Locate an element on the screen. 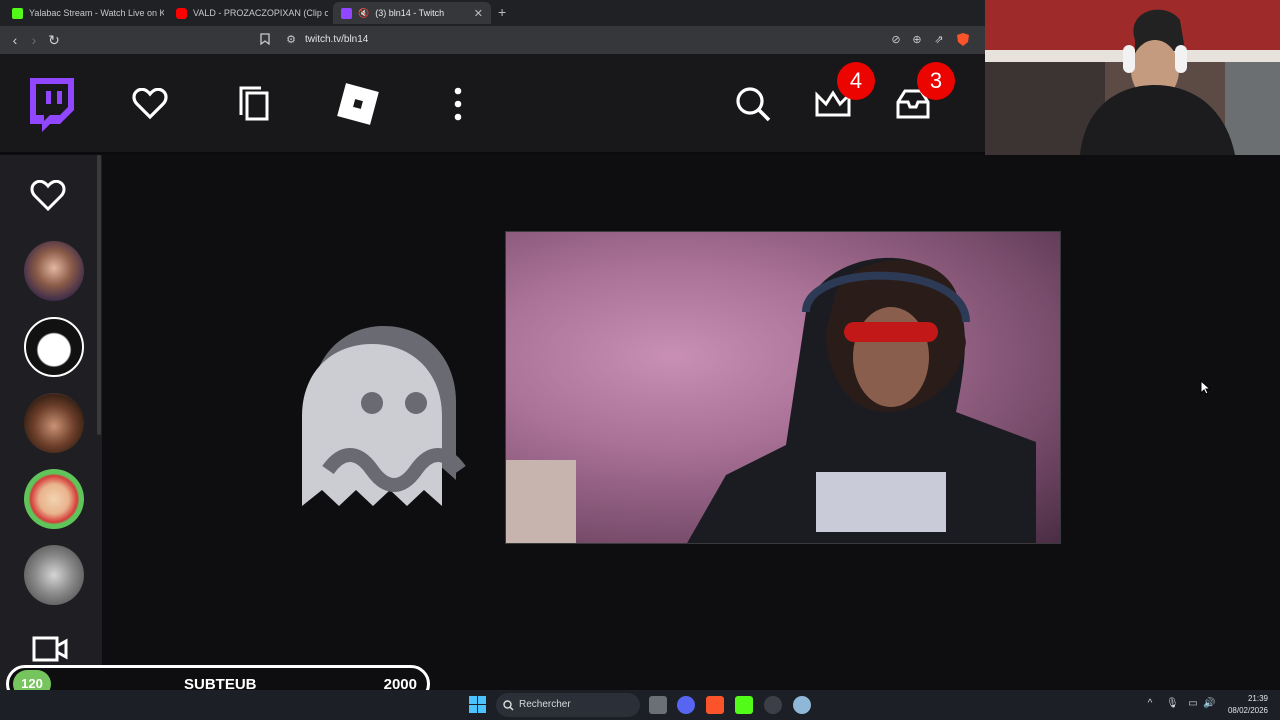  video-camera-icon is located at coordinates (50, 651).